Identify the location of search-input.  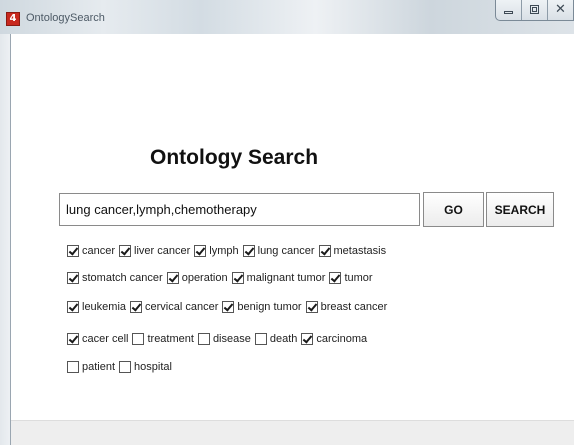
(239, 209).